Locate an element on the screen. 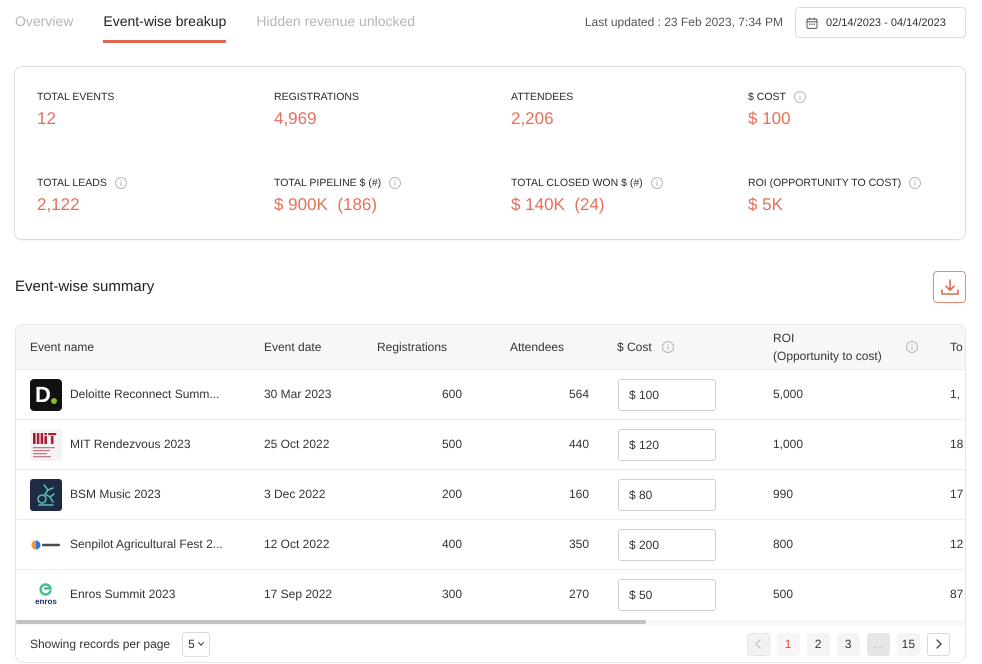 Image resolution: width=982 pixels, height=664 pixels. page-button: 2 is located at coordinates (818, 644).